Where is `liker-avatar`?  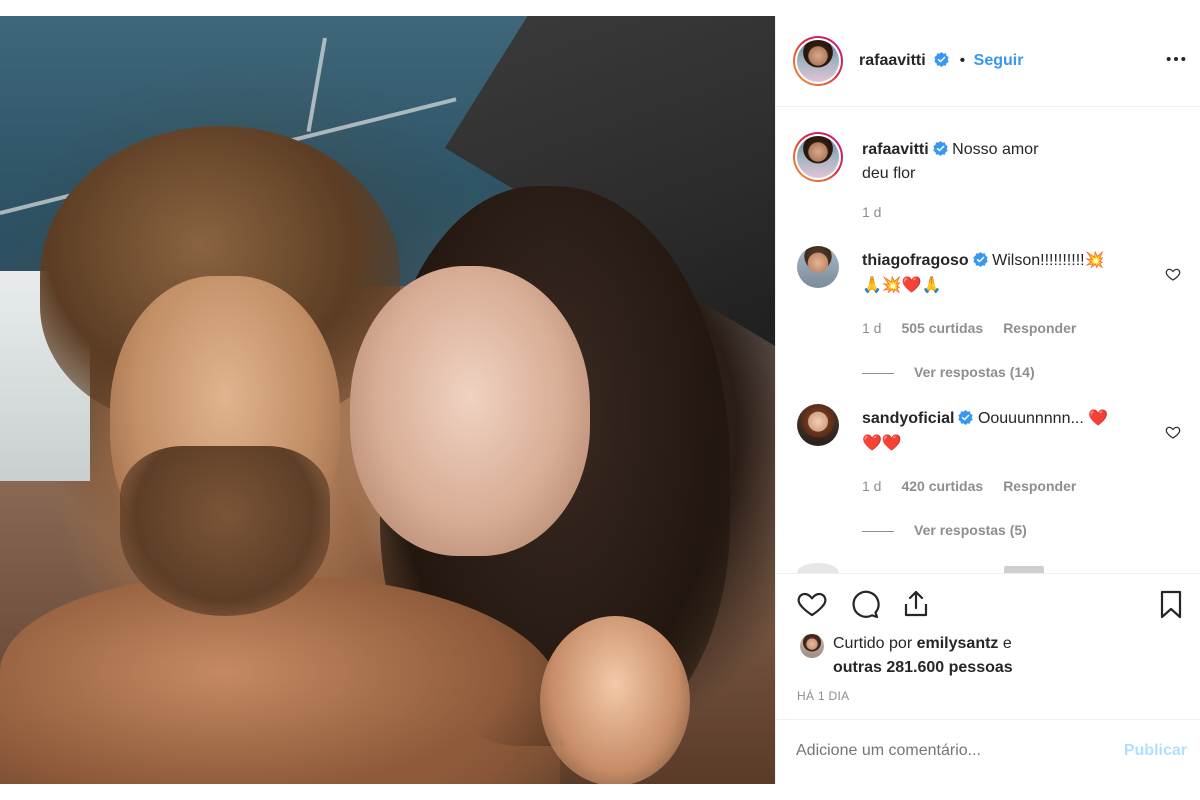 liker-avatar is located at coordinates (812, 646).